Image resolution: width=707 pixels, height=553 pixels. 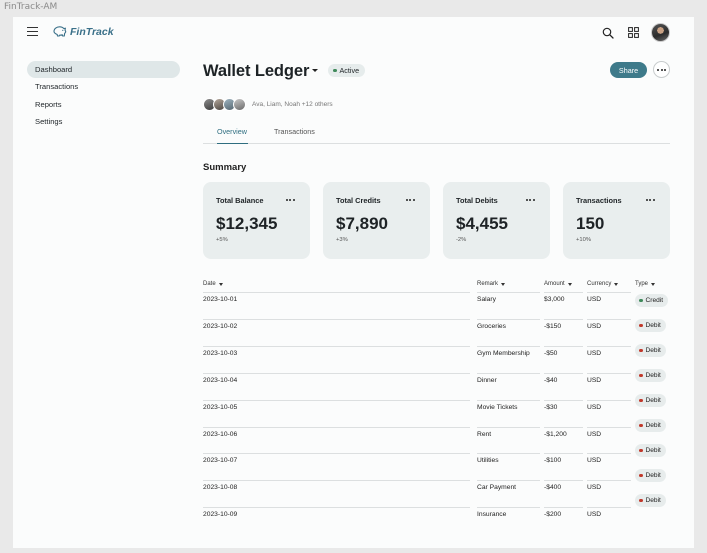 I want to click on member-avatar, so click(x=239, y=104).